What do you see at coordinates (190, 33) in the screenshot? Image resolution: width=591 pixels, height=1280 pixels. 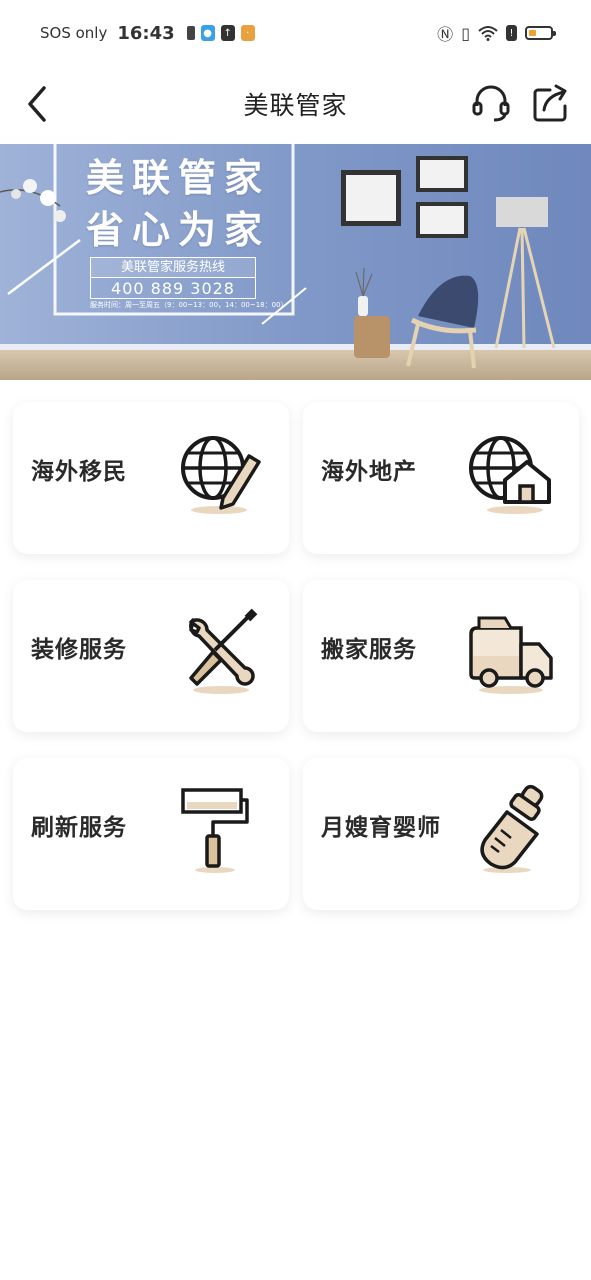 I see `battery-saver-icon` at bounding box center [190, 33].